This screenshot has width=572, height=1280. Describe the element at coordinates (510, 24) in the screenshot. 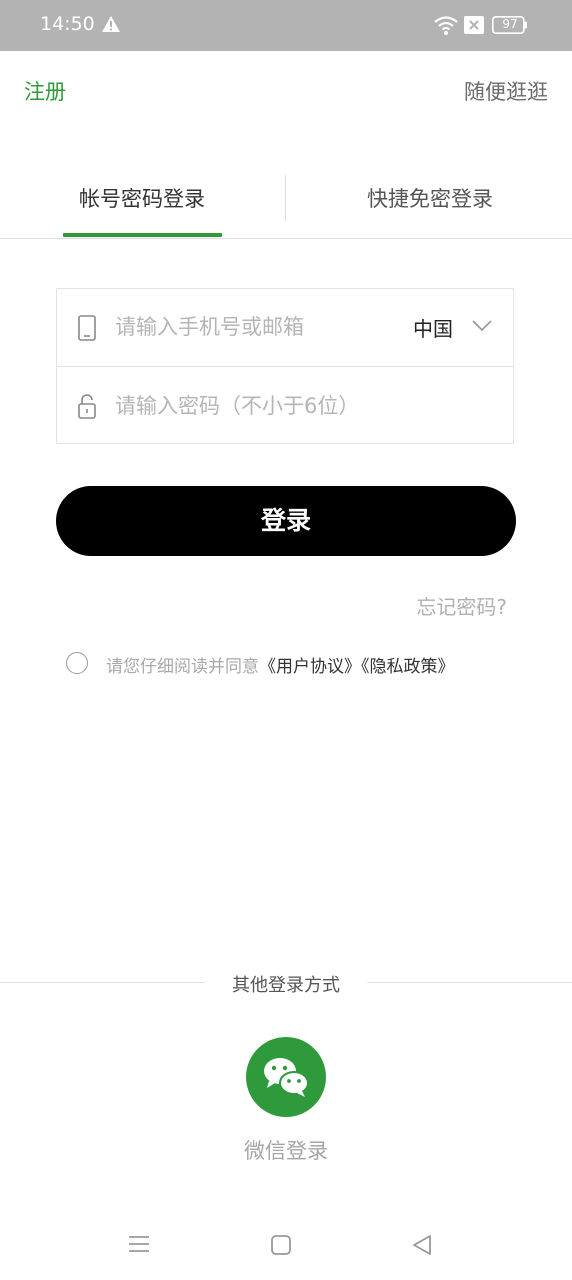

I see `battery-level: 97` at that location.